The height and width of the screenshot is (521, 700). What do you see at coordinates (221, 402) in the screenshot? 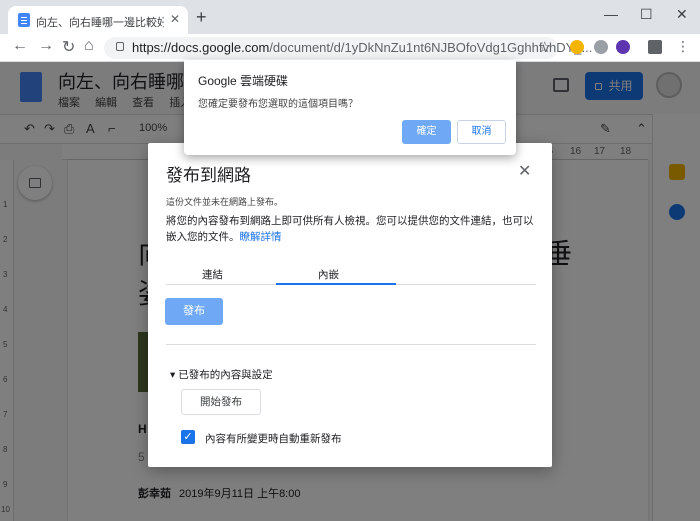
I see `start-publishing-button: 開始發布` at bounding box center [221, 402].